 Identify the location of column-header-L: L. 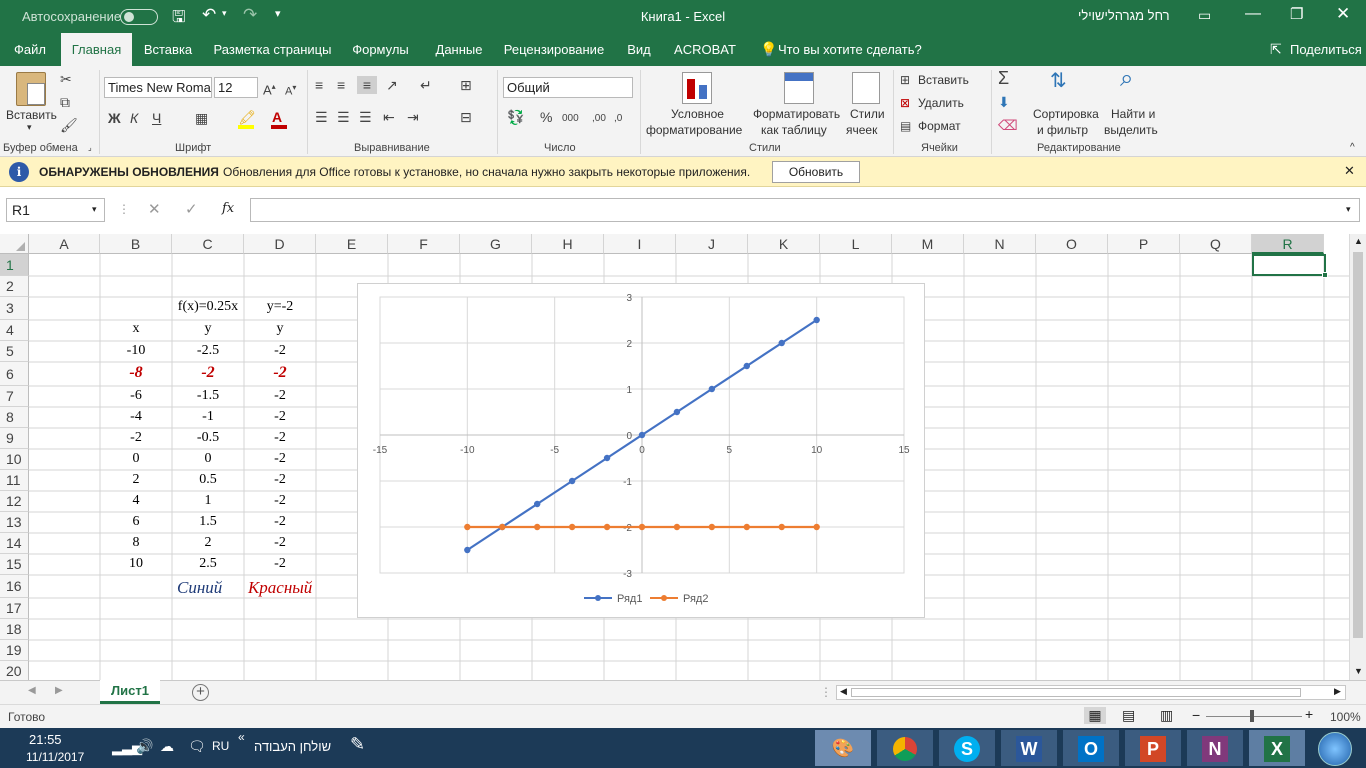
(856, 244).